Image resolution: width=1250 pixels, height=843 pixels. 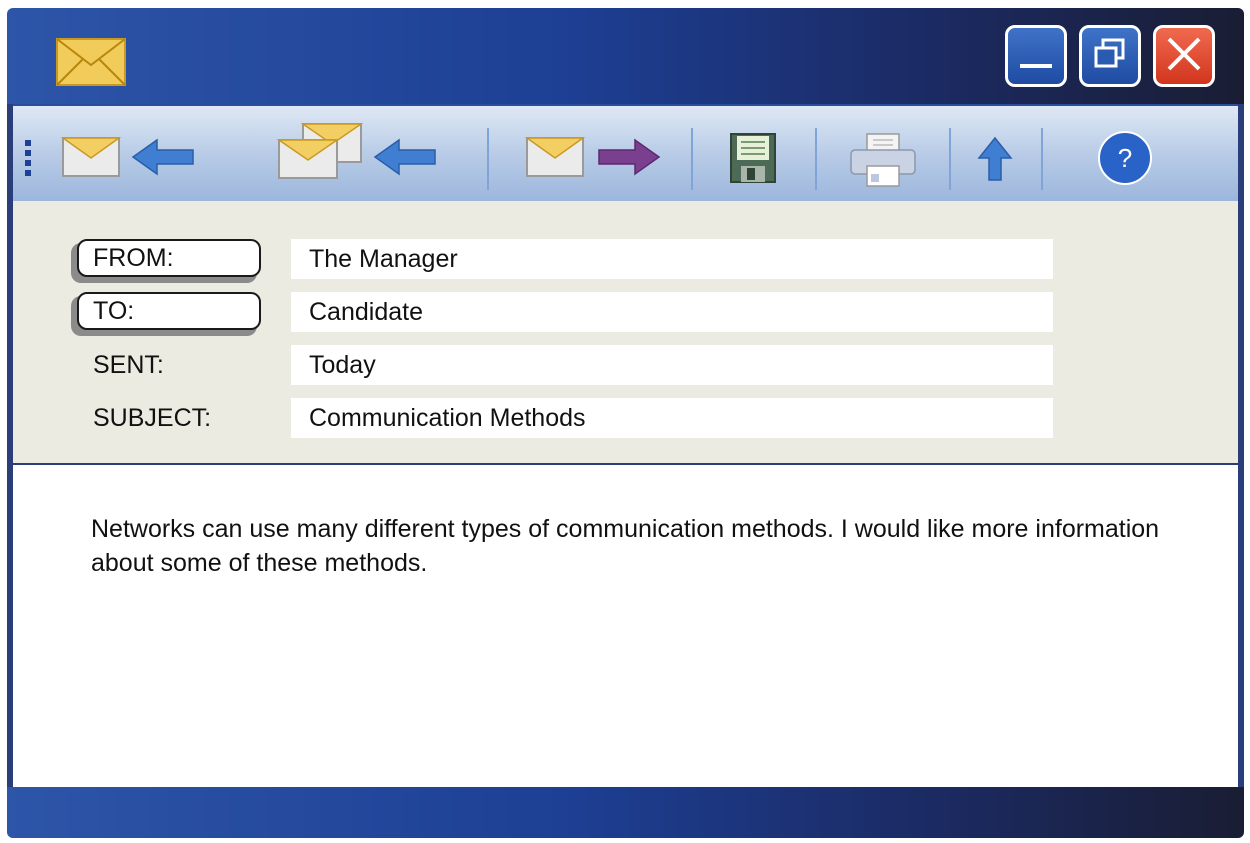 What do you see at coordinates (672, 259) in the screenshot?
I see `from-field: The Manager` at bounding box center [672, 259].